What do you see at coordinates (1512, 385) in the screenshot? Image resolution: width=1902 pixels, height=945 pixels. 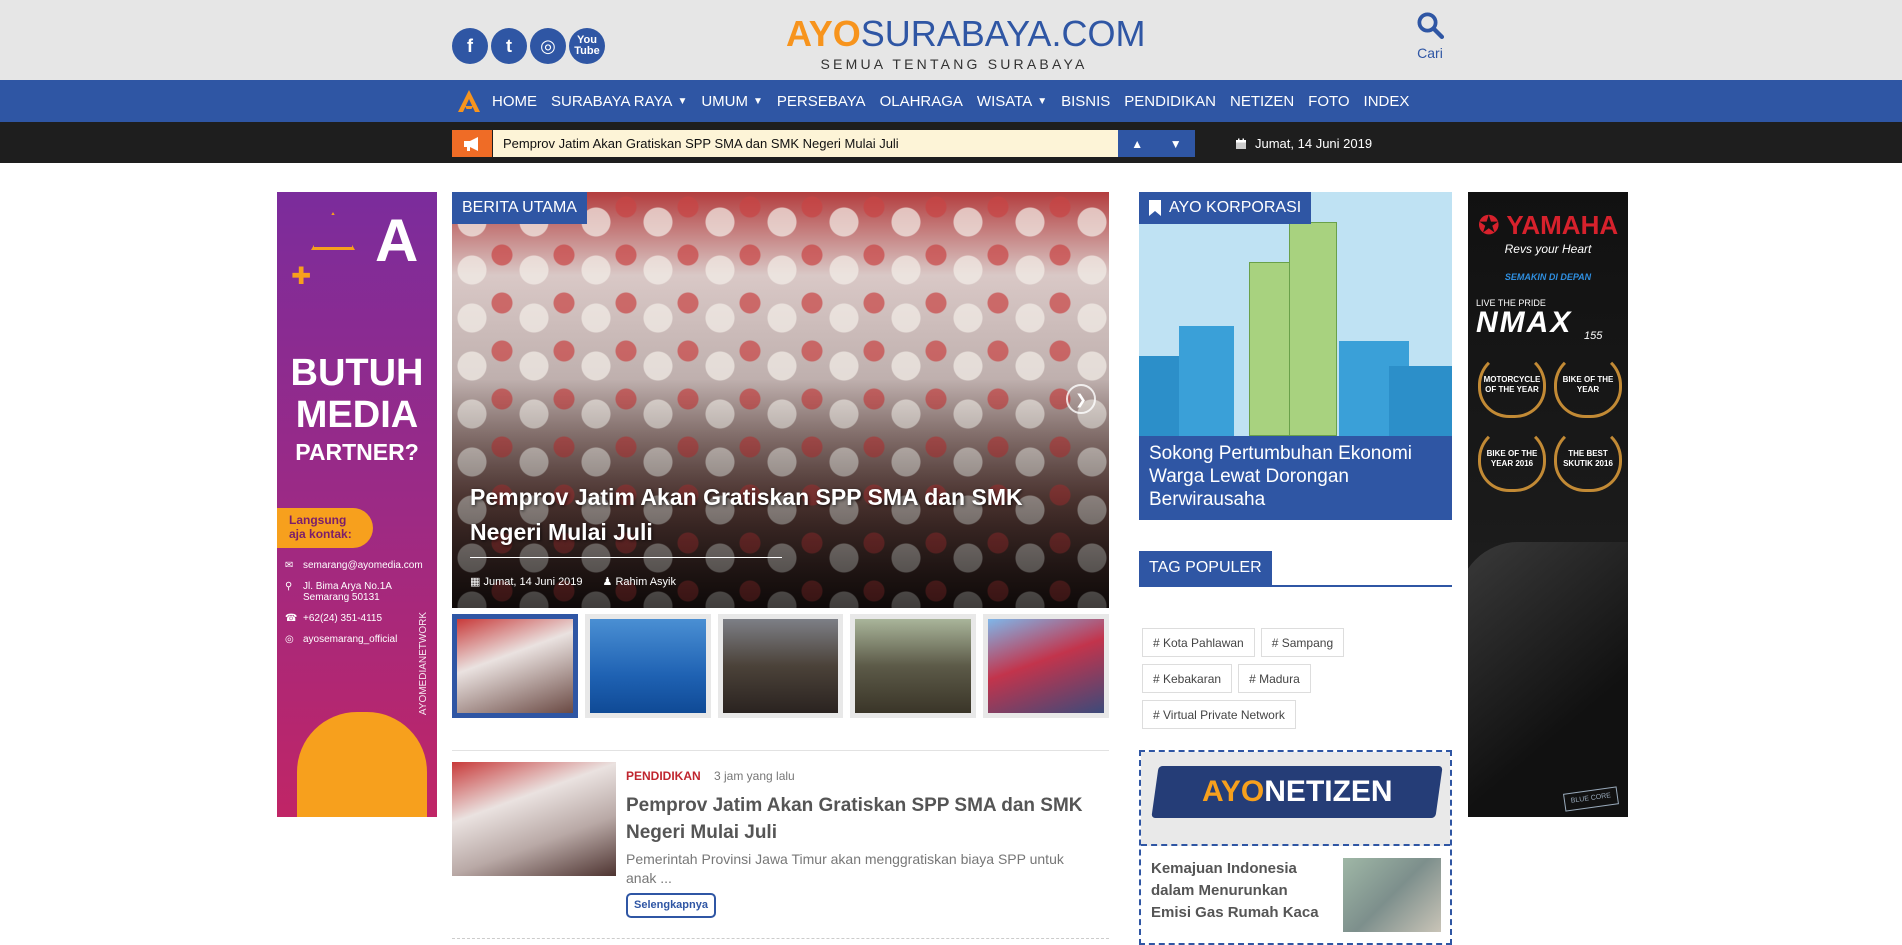 I see `award-badge: MOTORCYCLE OF THE YEAR` at bounding box center [1512, 385].